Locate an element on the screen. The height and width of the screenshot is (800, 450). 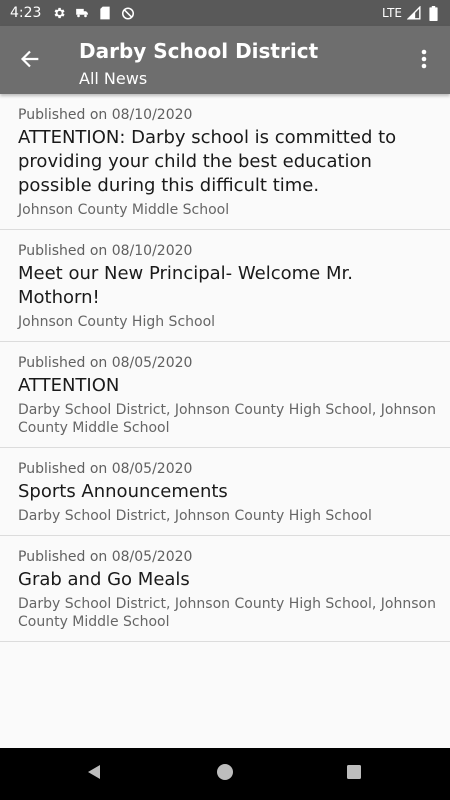
overflow-menu-icon is located at coordinates (424, 61).